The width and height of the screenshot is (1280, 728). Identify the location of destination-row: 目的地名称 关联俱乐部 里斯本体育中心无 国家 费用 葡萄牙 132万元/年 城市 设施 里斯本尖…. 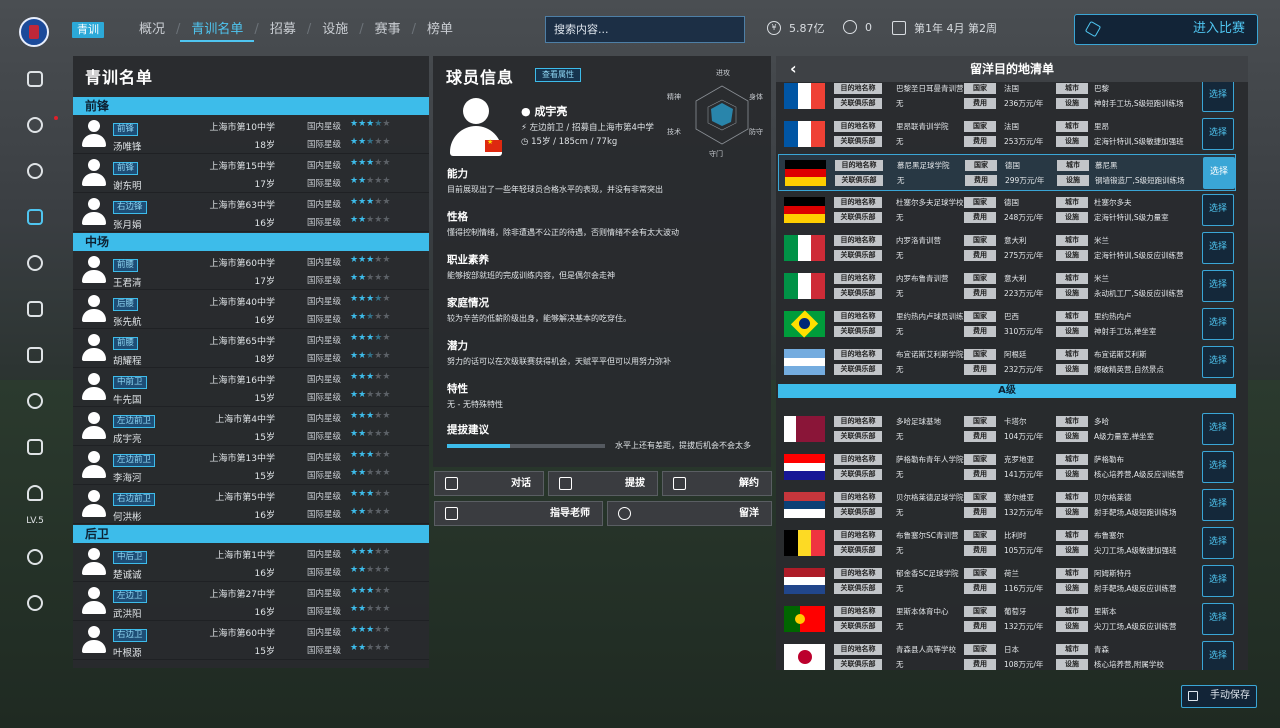
(1007, 619).